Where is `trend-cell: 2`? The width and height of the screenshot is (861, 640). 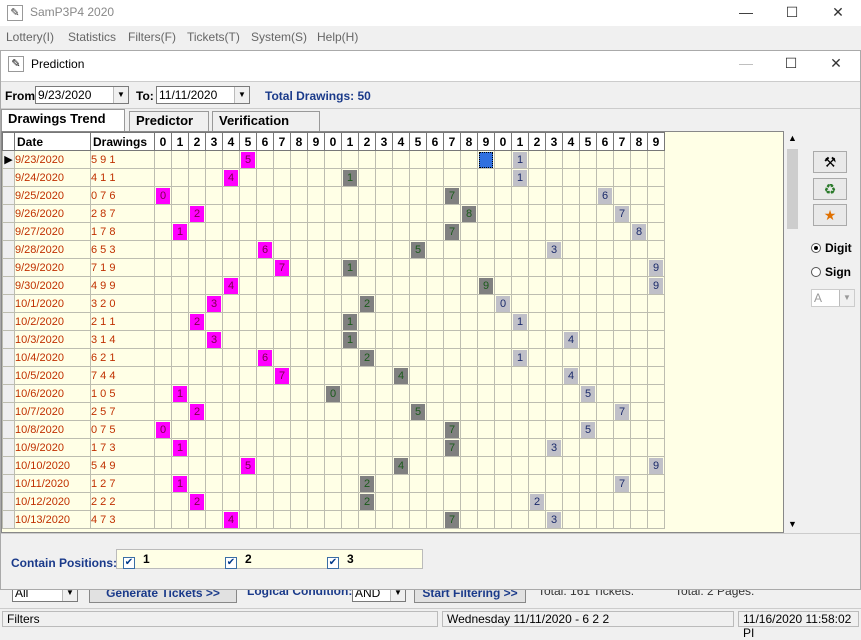 trend-cell: 2 is located at coordinates (537, 501).